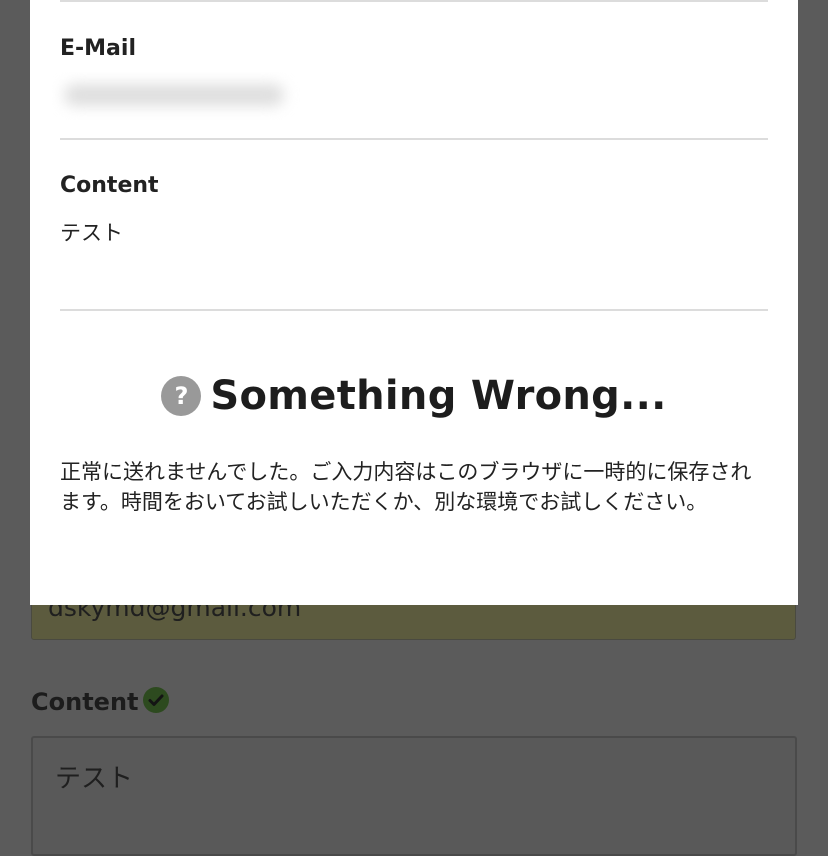  I want to click on content-value: テスト, so click(91, 233).